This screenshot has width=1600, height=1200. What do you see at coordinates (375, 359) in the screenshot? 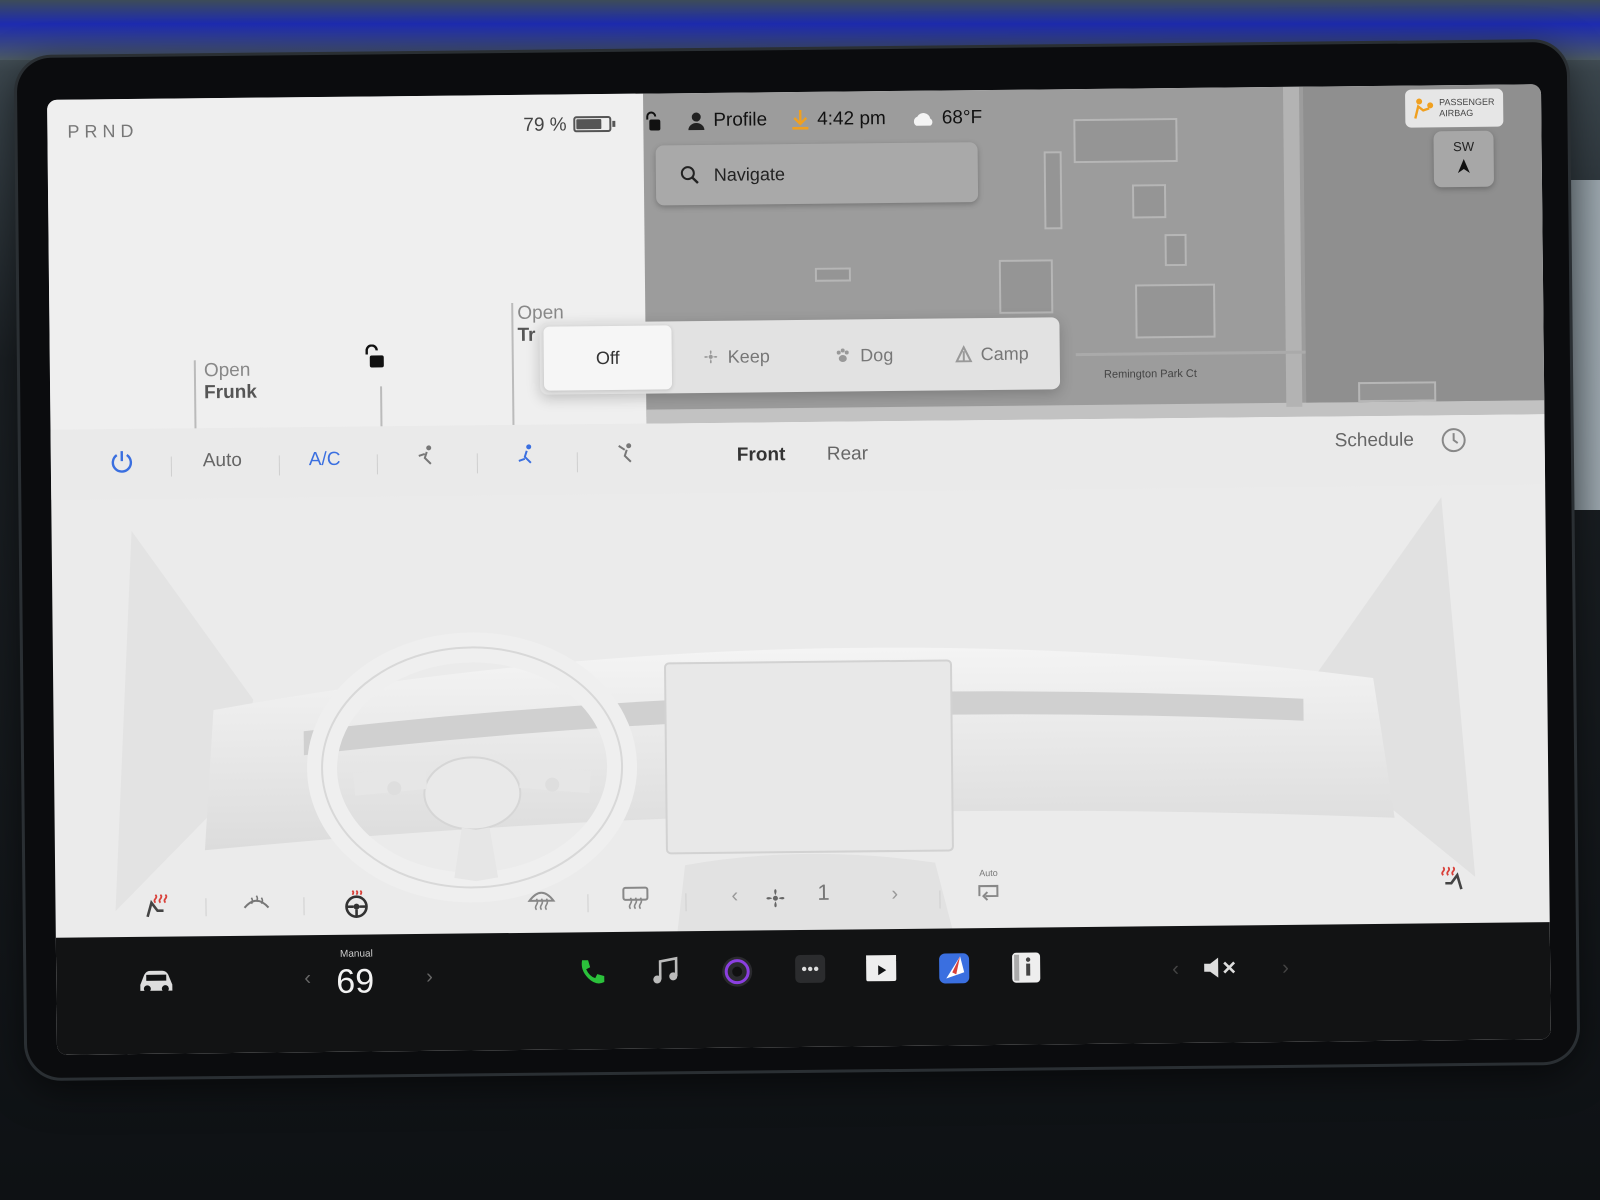
I see `car-unlock-icon` at bounding box center [375, 359].